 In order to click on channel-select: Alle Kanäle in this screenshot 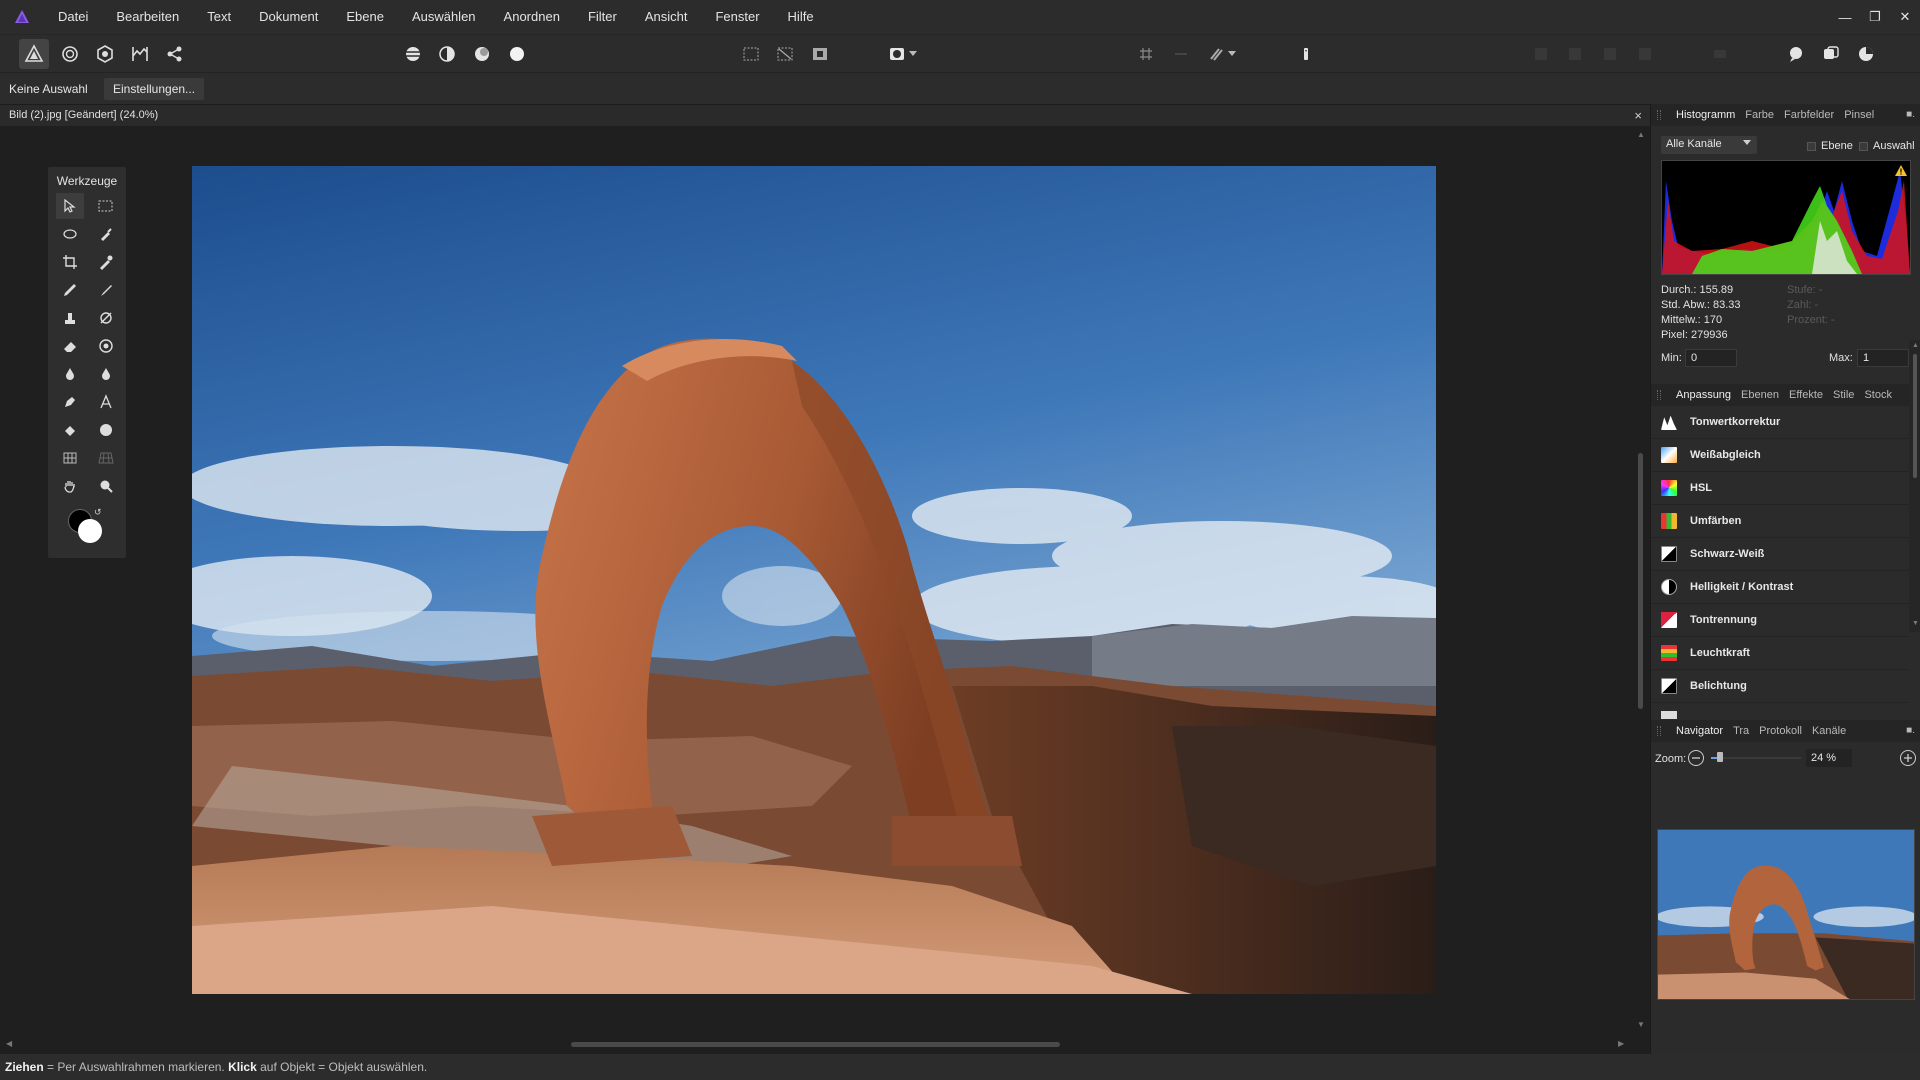, I will do `click(1709, 145)`.